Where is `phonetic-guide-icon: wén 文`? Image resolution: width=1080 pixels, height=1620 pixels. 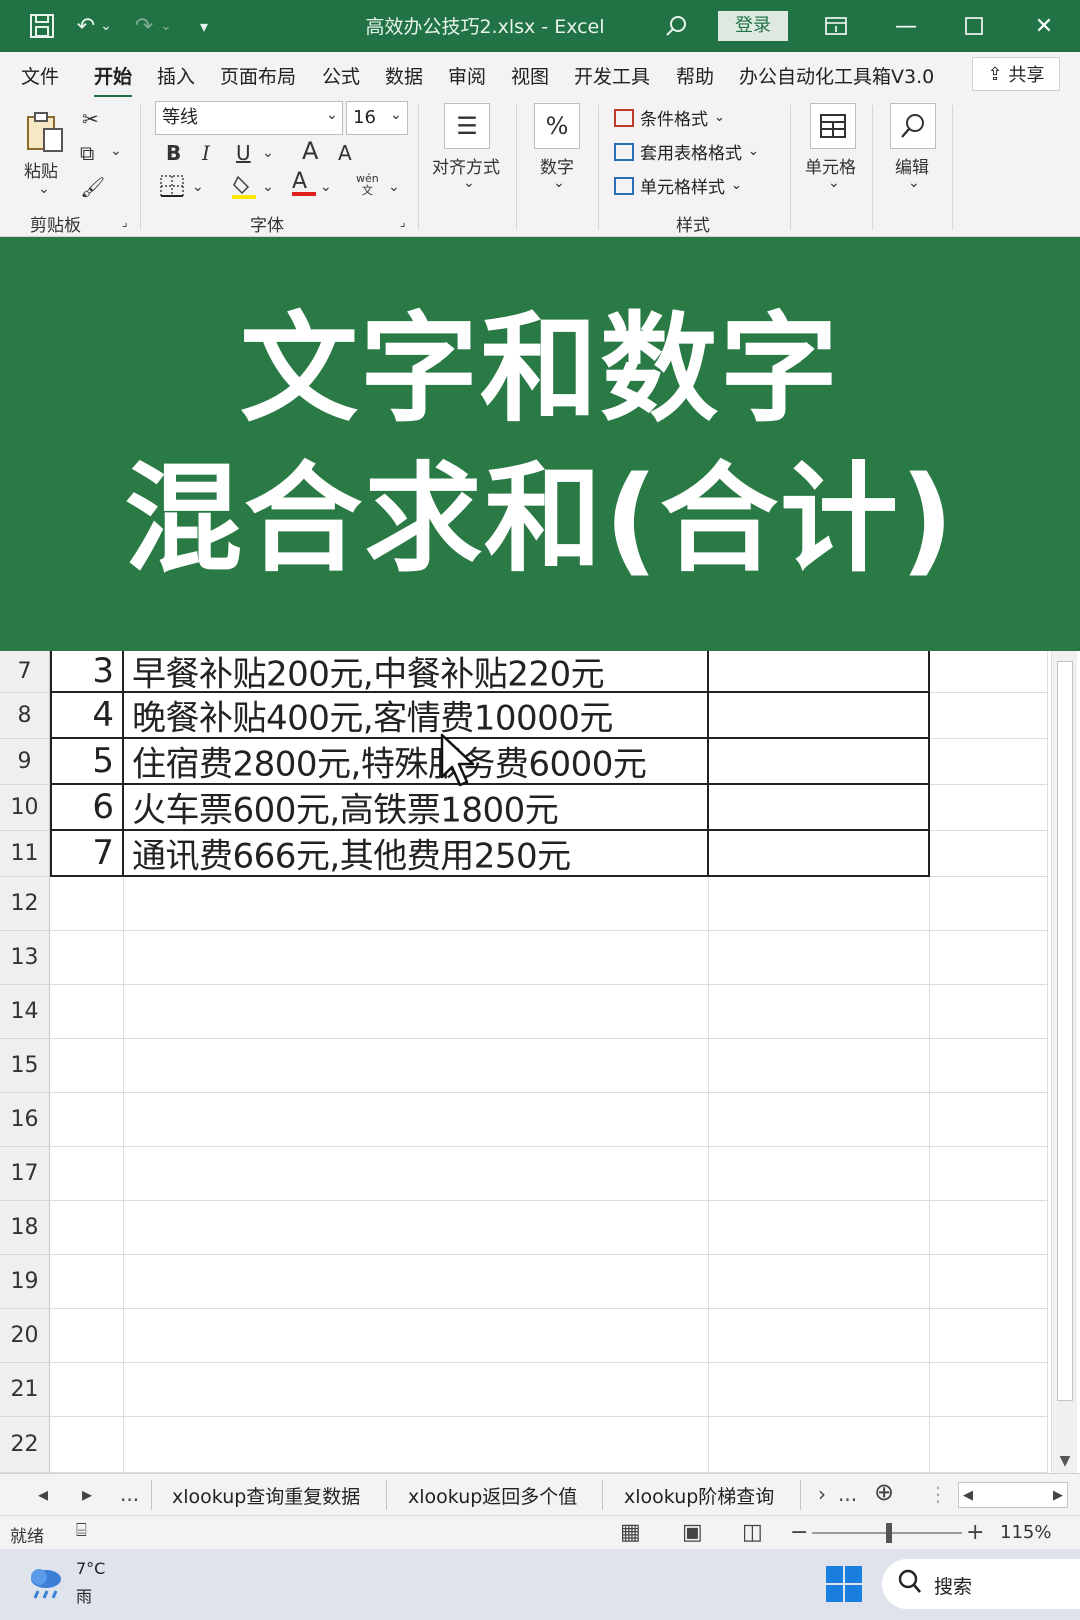
phonetic-guide-icon: wén 文 is located at coordinates (367, 185).